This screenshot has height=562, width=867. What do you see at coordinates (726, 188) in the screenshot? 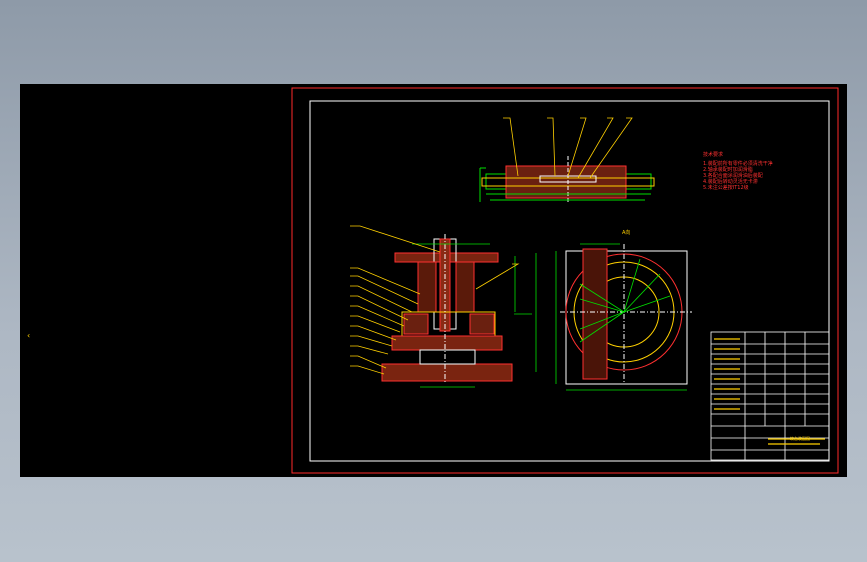
I see `note-line: 5.未注公差按IT12级` at bounding box center [726, 188].